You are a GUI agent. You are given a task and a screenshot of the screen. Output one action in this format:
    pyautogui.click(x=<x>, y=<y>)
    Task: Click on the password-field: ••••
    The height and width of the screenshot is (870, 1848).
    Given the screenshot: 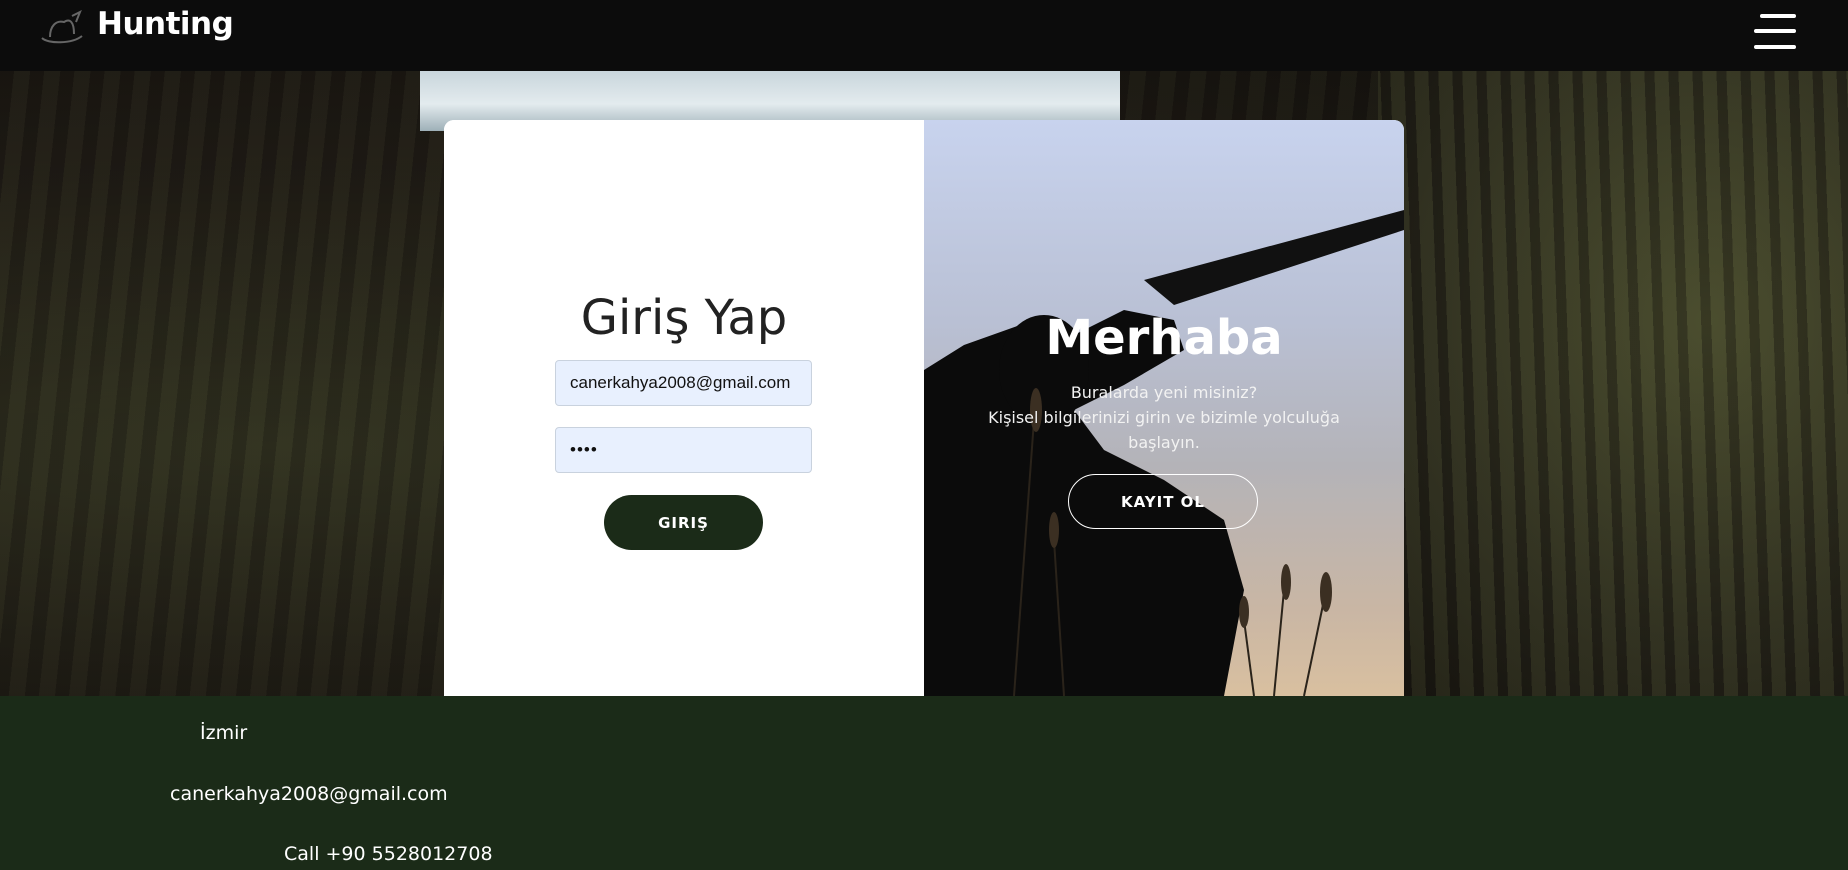 What is the action you would take?
    pyautogui.click(x=683, y=450)
    